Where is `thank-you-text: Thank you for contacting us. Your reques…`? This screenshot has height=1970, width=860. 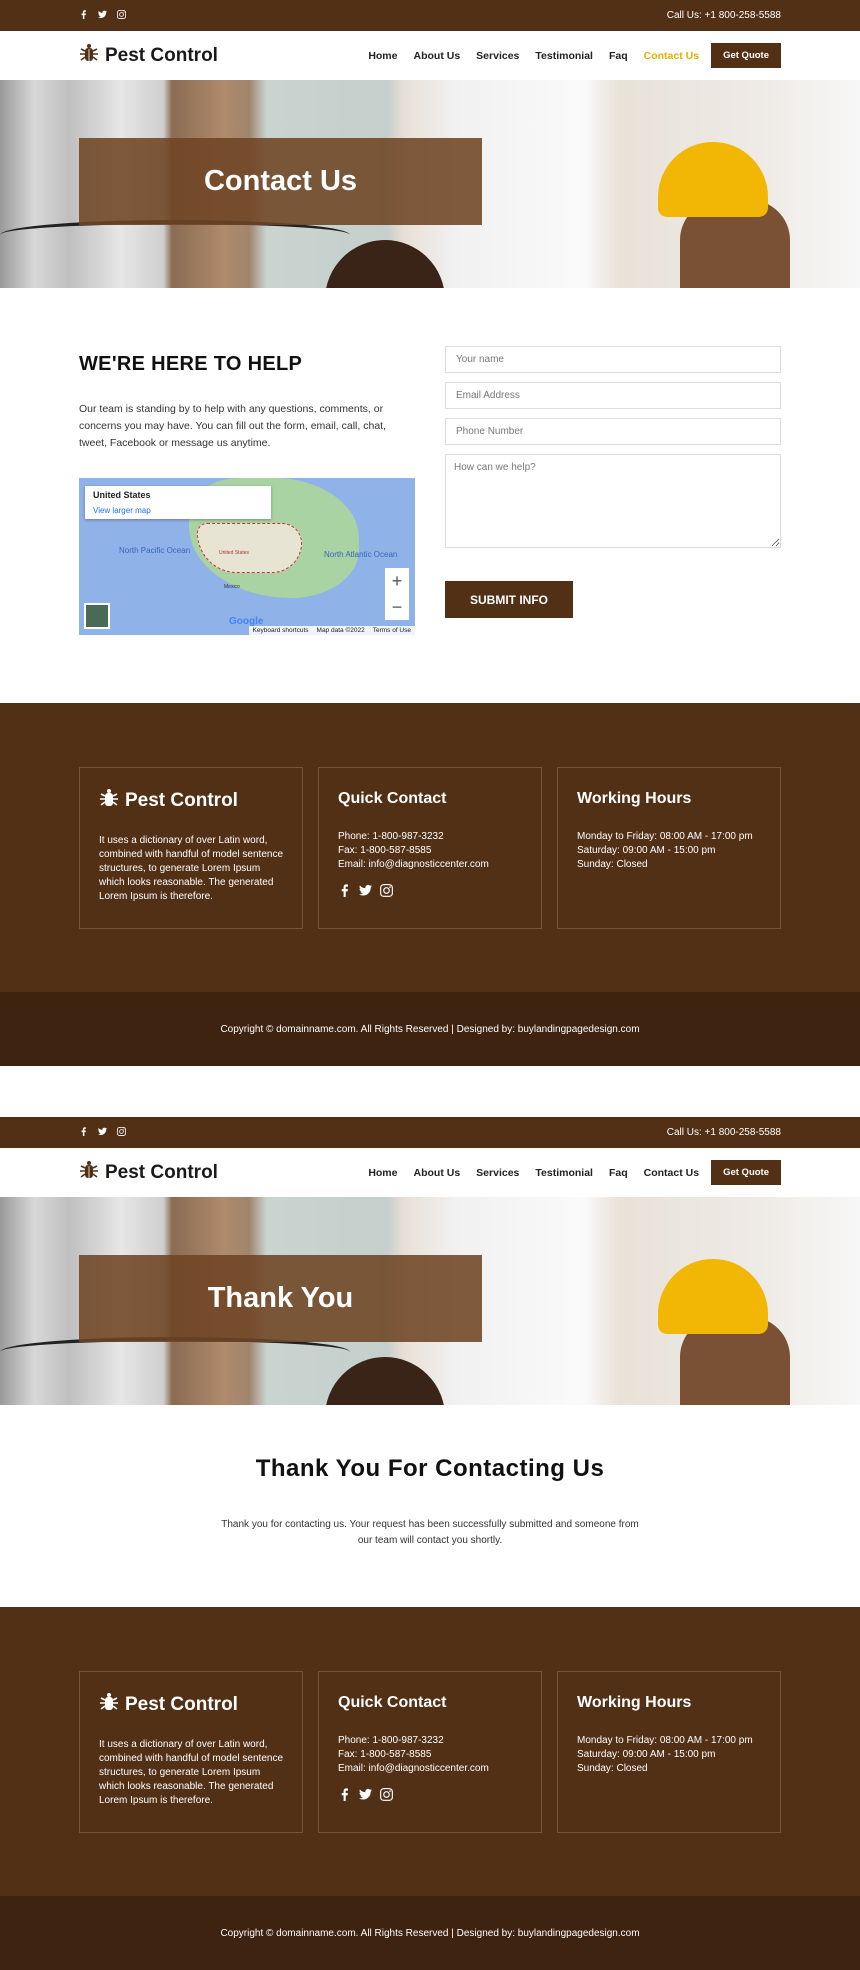
thank-you-text: Thank you for contacting us. Your reques… is located at coordinates (430, 1532).